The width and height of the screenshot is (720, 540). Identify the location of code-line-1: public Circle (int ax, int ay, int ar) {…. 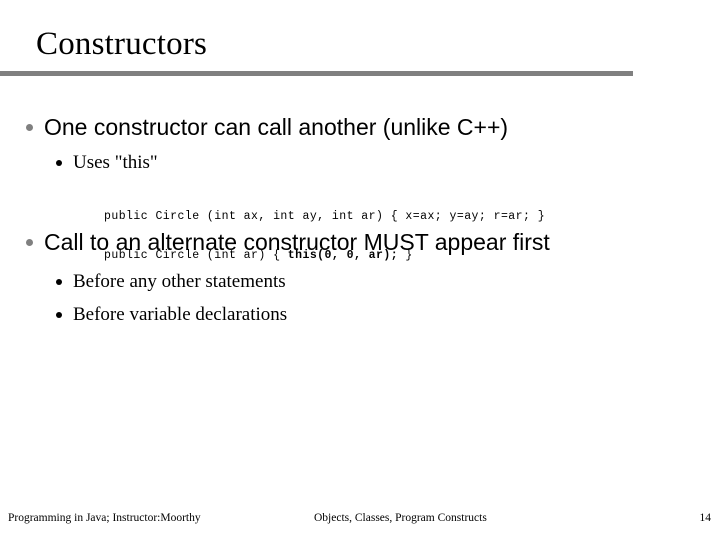
(325, 216).